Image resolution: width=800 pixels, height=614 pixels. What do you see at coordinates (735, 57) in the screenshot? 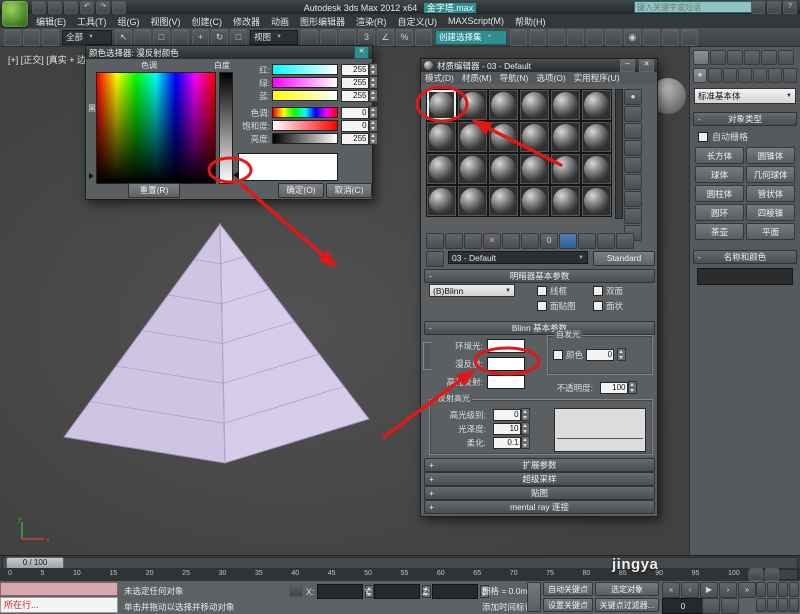
I see `hierarchy-tab-icon` at bounding box center [735, 57].